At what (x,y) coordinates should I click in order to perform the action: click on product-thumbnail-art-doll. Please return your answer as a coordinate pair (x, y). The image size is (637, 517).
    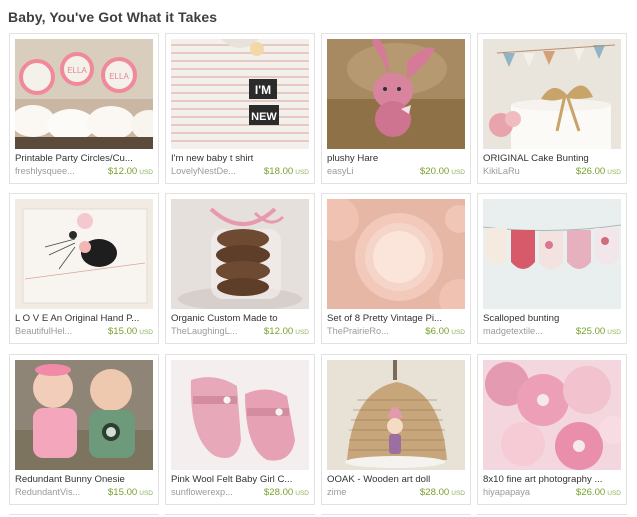
    Looking at the image, I should click on (396, 415).